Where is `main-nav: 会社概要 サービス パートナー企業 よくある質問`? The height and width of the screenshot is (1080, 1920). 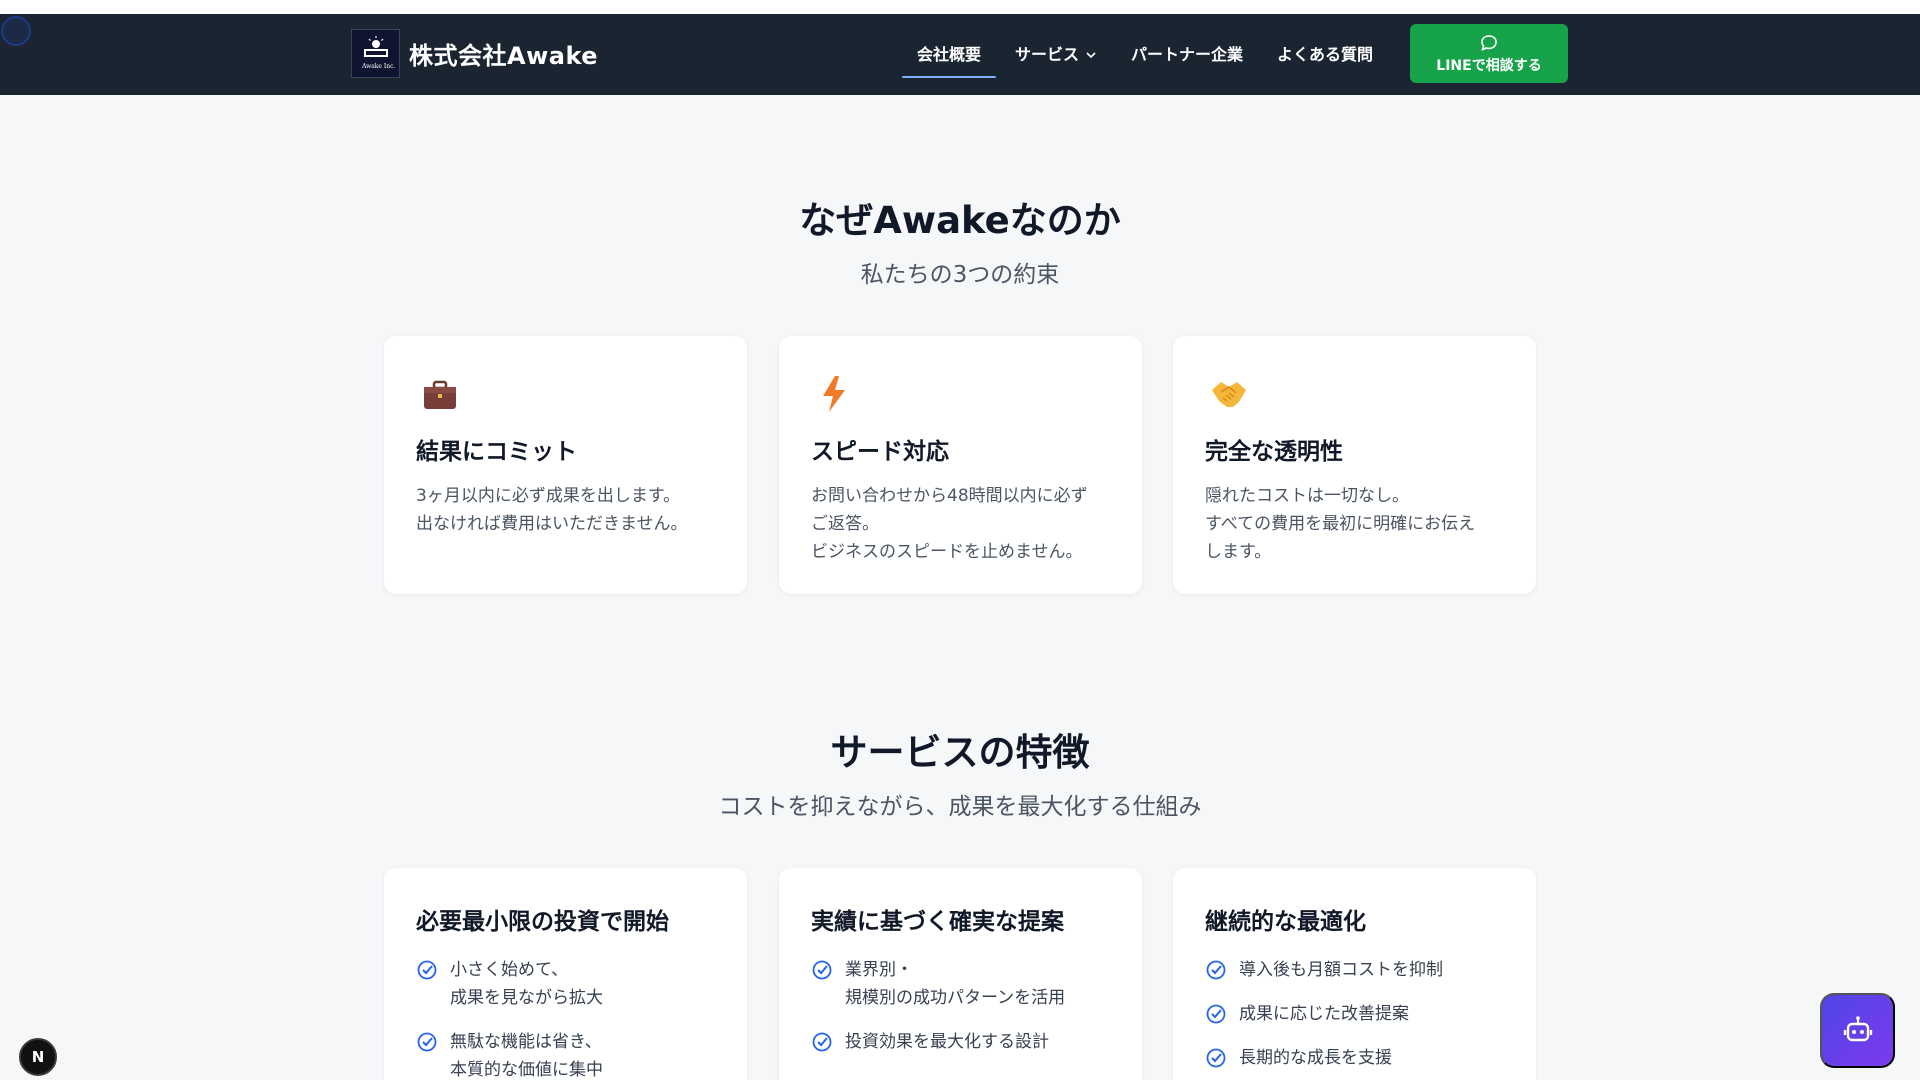
main-nav: 会社概要 サービス パートナー企業 よくある質問 is located at coordinates (1145, 55).